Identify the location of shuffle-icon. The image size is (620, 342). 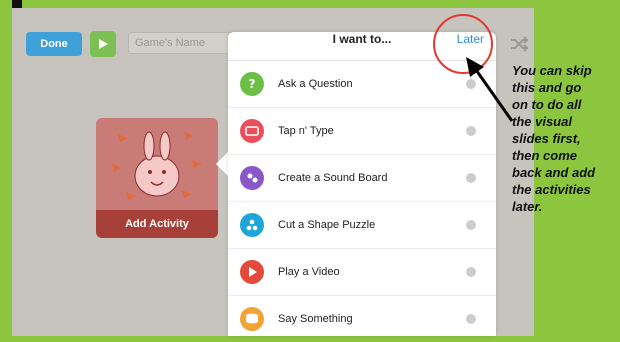
(519, 44).